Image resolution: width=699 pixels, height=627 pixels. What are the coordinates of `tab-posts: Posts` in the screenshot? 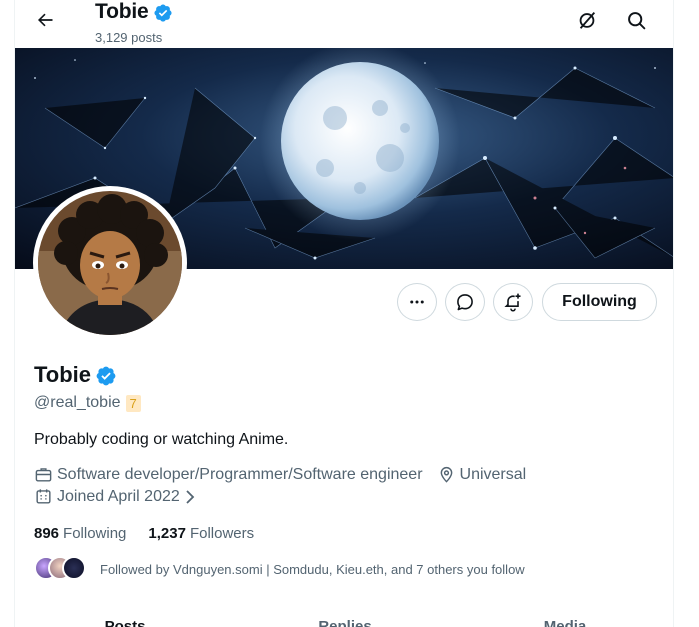 It's located at (125, 619).